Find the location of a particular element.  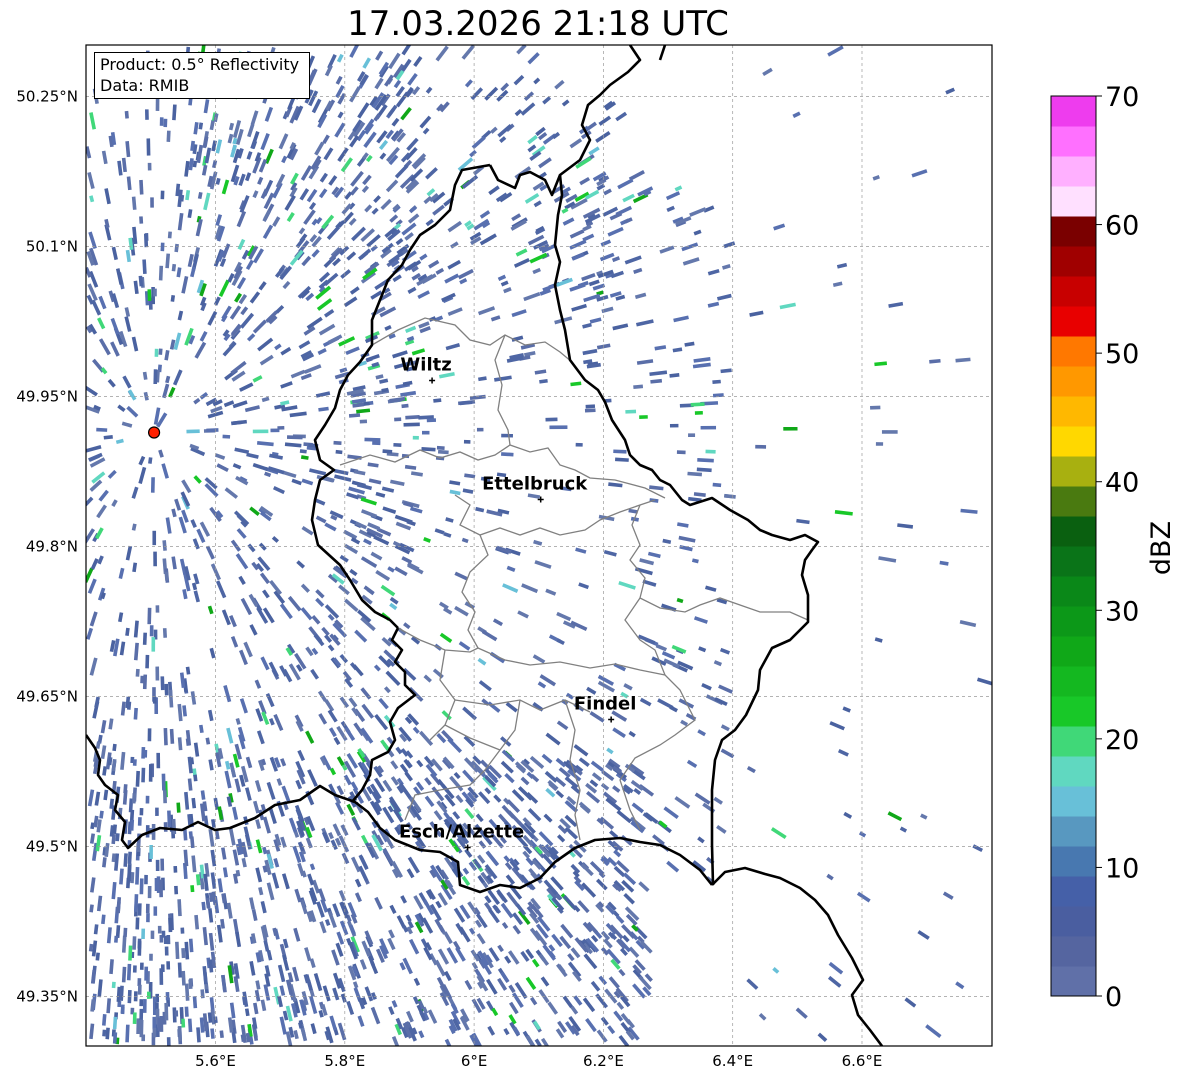

lon-tick-label: 6.6°E is located at coordinates (862, 1061).